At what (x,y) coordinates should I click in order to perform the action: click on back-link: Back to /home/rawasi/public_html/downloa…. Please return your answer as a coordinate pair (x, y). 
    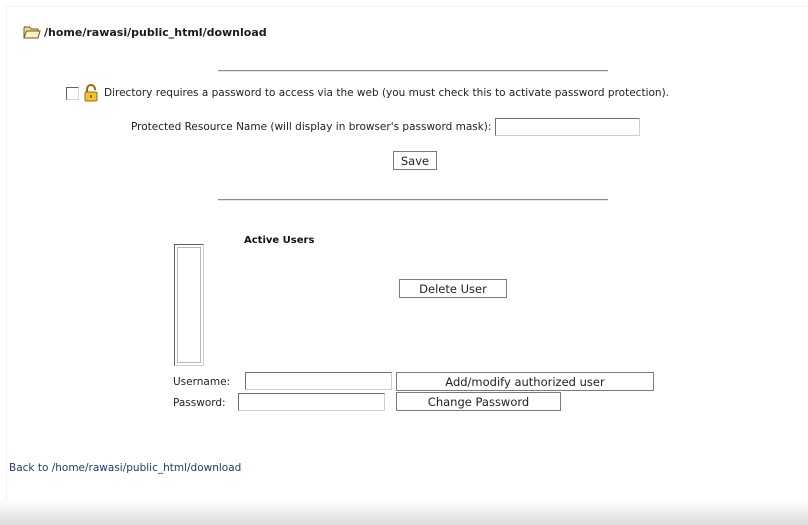
    Looking at the image, I should click on (125, 468).